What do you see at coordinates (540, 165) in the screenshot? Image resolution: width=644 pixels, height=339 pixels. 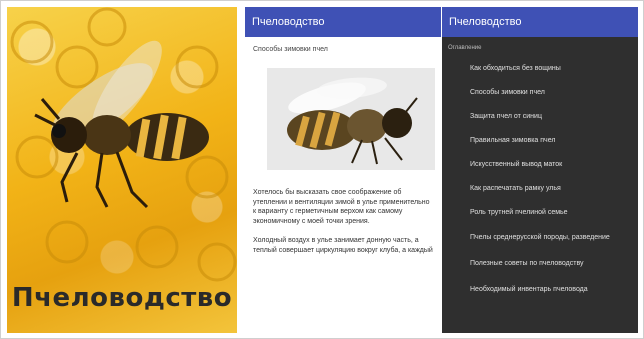 I see `menu-item-queen-rearing: Искусственный вывод маток` at bounding box center [540, 165].